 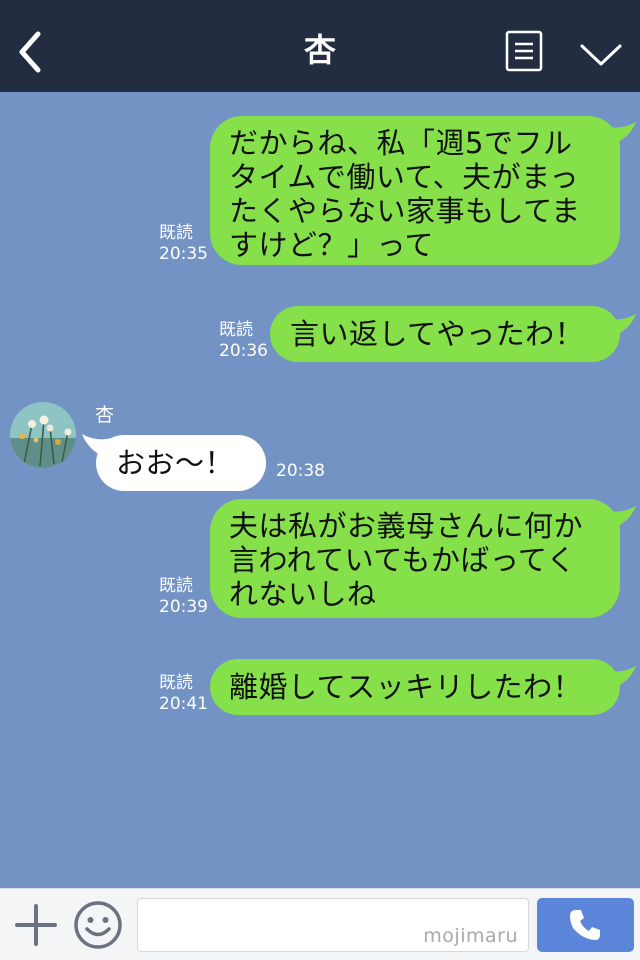 What do you see at coordinates (183, 607) in the screenshot?
I see `message-time: 20:39` at bounding box center [183, 607].